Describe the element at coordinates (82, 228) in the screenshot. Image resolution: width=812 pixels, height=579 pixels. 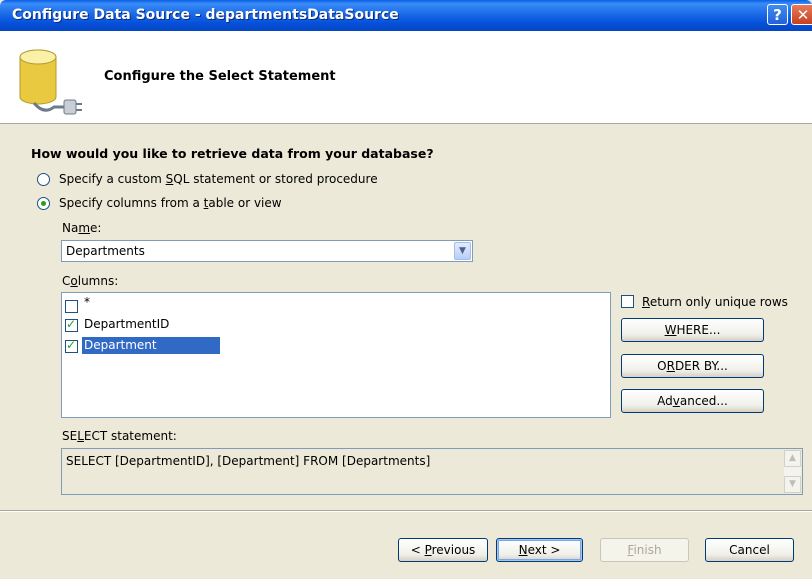
I see `name-label: Name:` at that location.